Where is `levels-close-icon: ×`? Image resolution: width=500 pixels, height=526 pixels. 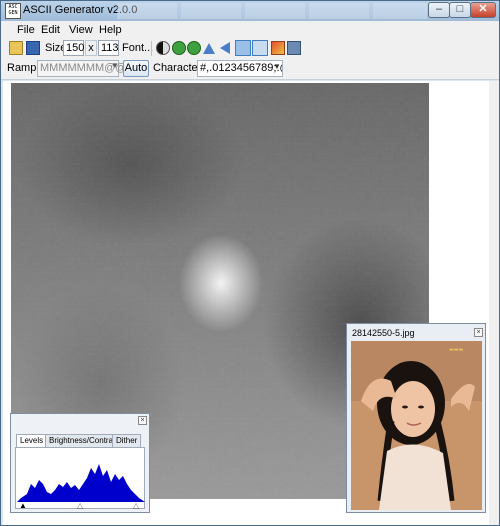 levels-close-icon: × is located at coordinates (142, 420).